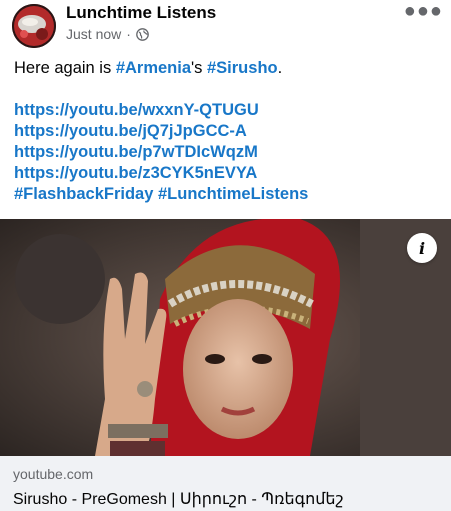  I want to click on text-prefix: Here again is, so click(65, 68).